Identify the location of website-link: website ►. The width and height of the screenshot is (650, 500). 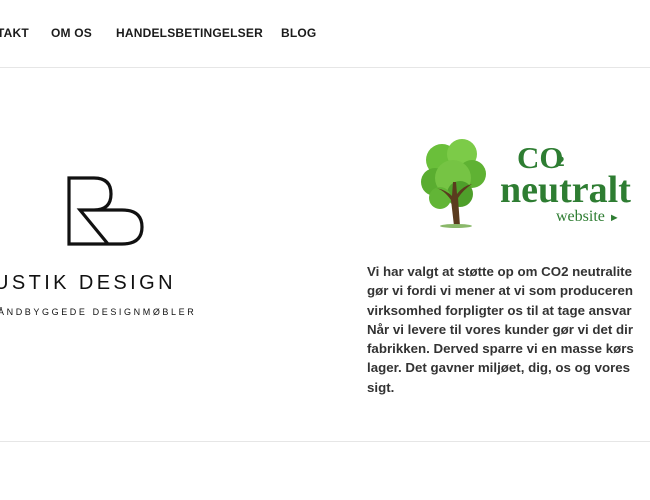
(588, 217).